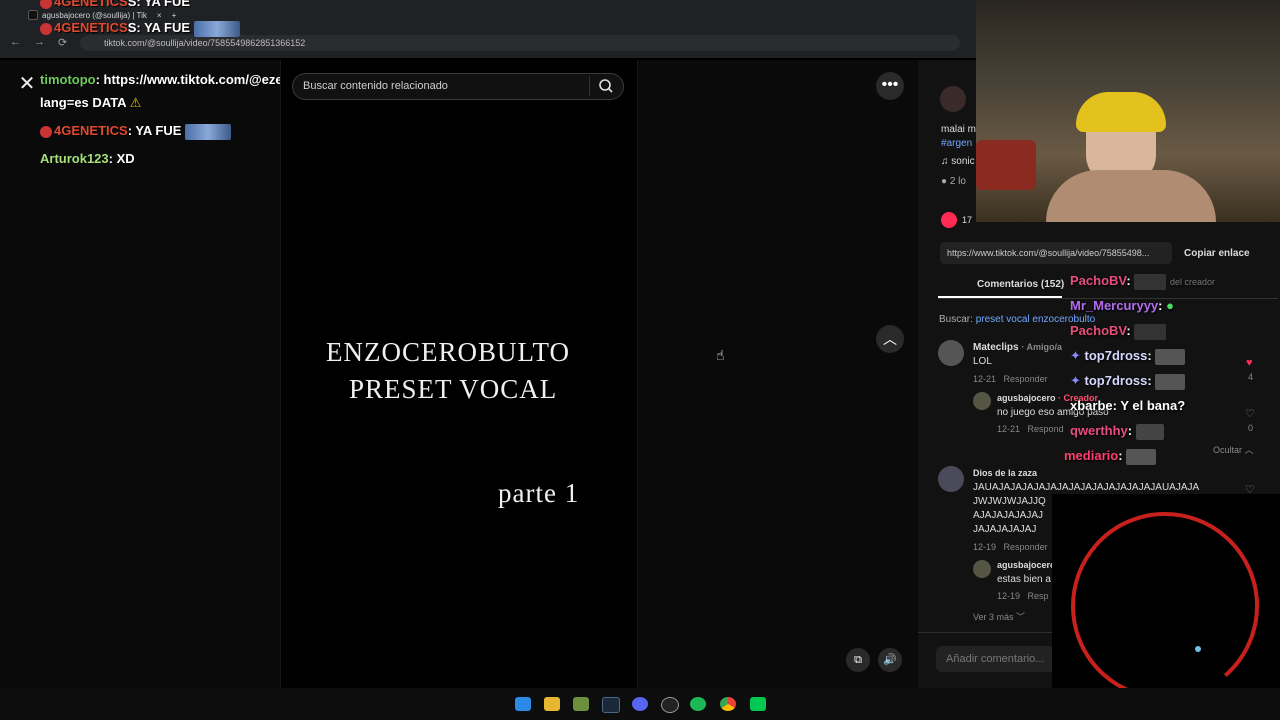 This screenshot has height=720, width=1280. Describe the element at coordinates (581, 704) in the screenshot. I see `minecraft-icon` at that location.